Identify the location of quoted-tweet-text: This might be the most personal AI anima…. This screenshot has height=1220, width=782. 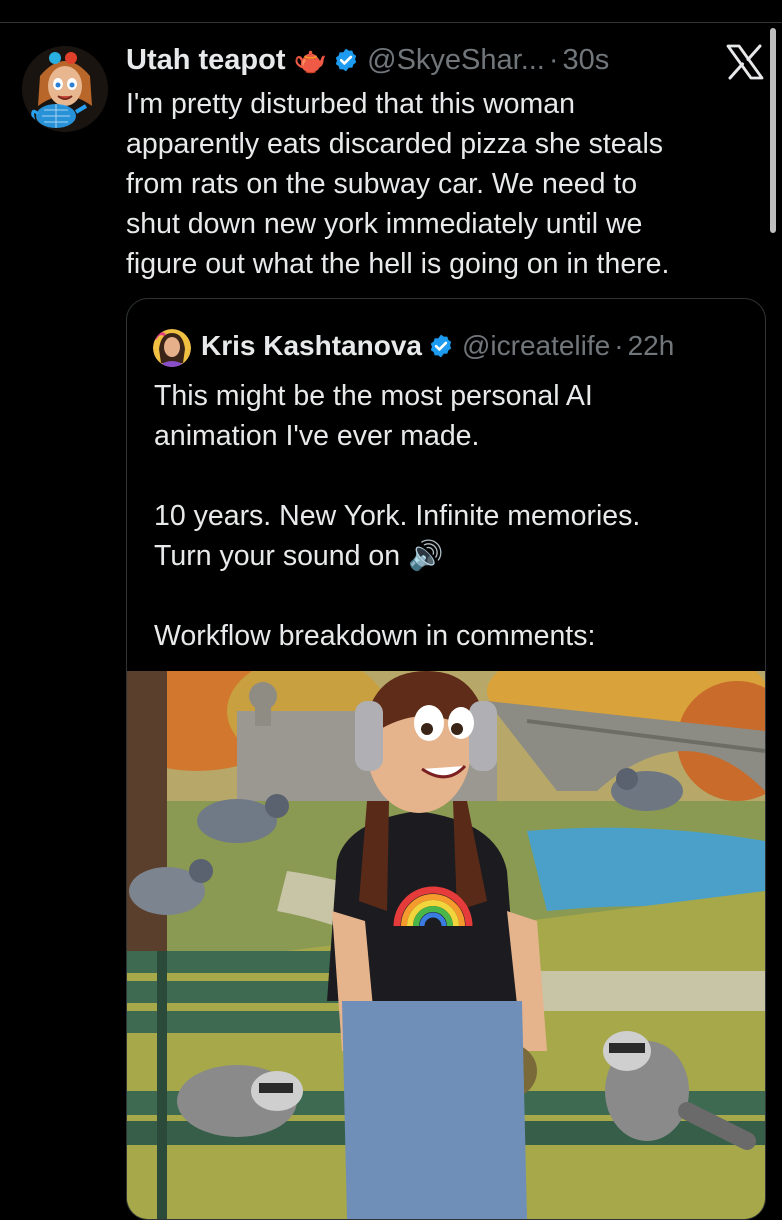
(397, 516).